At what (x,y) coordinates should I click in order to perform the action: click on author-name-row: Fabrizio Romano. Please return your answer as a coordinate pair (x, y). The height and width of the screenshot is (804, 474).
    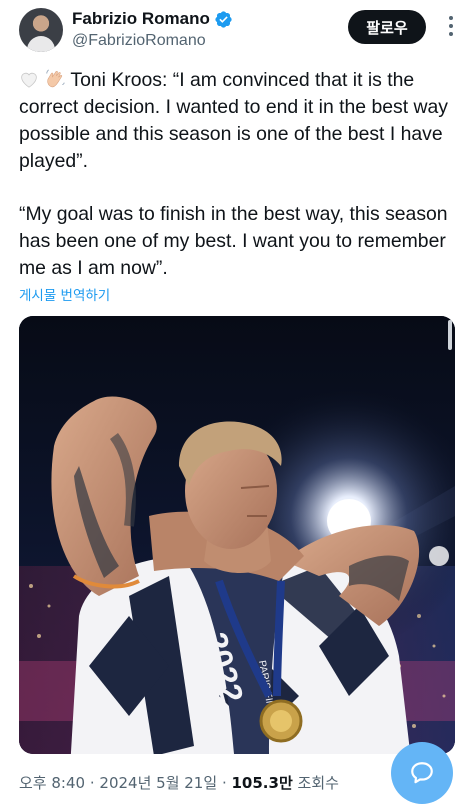
    Looking at the image, I should click on (152, 19).